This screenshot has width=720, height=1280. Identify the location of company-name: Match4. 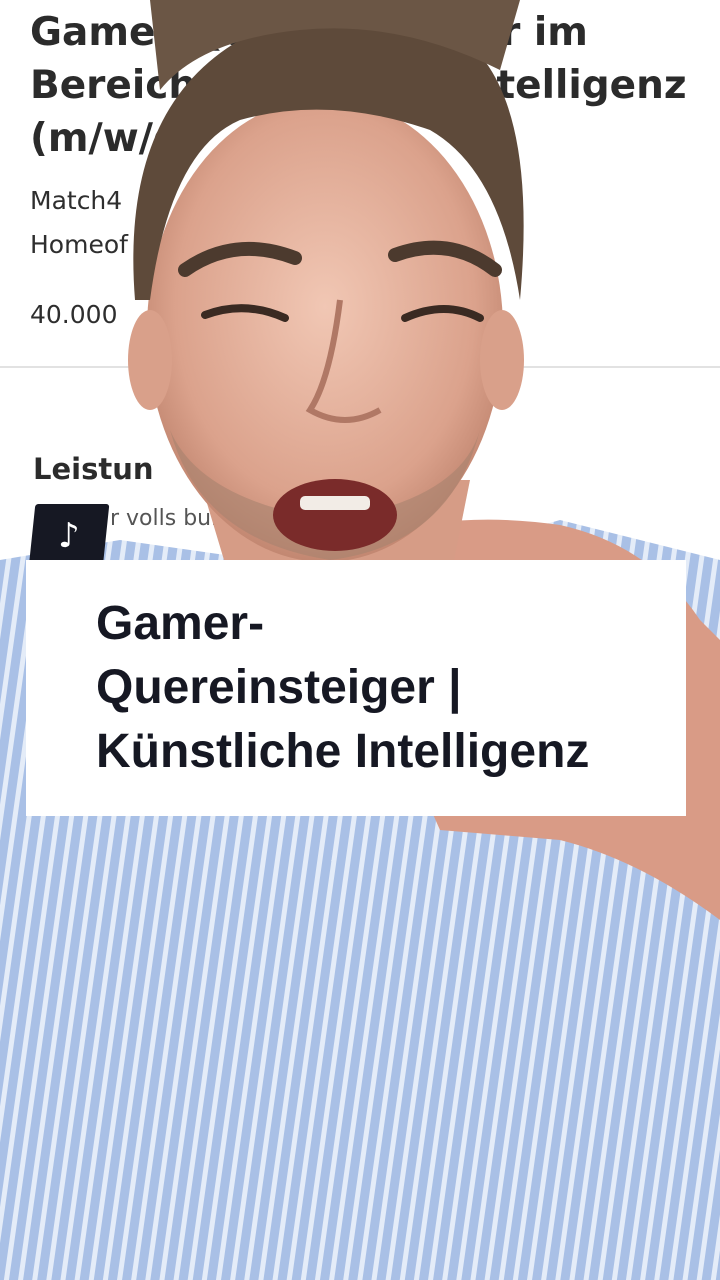
(76, 200).